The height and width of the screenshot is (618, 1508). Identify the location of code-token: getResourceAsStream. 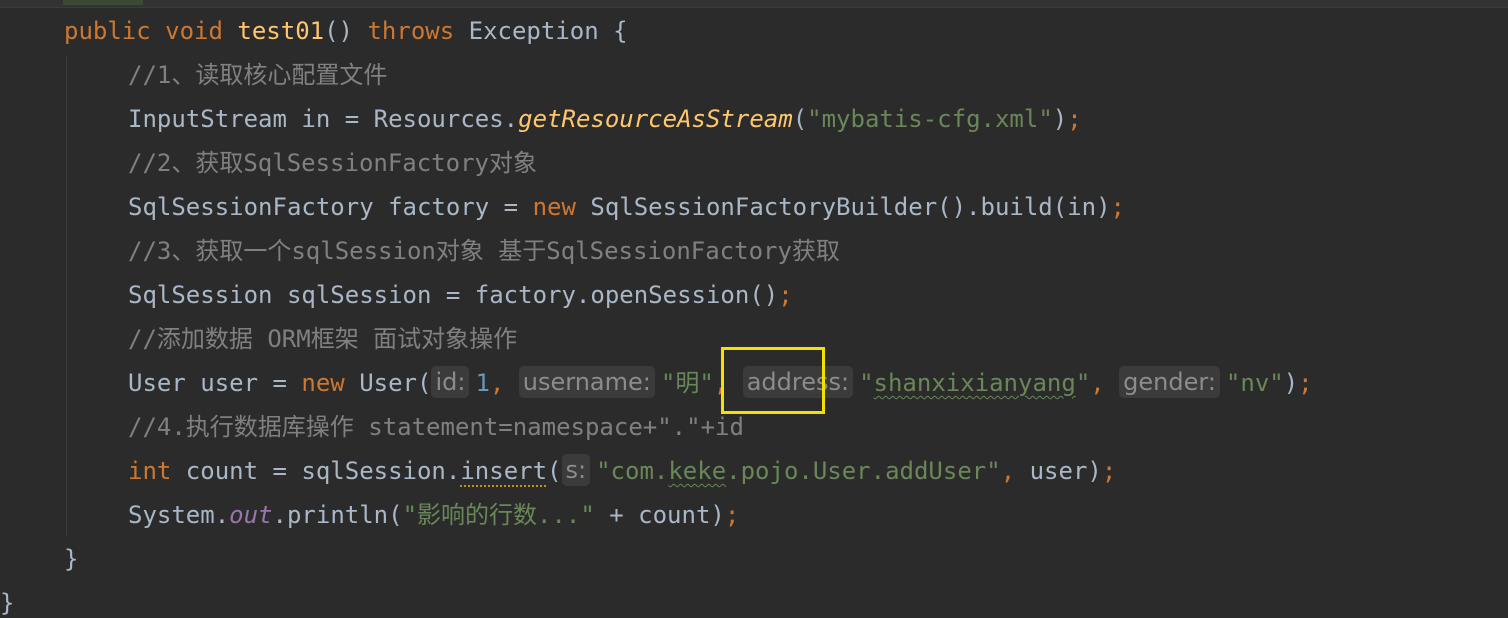
(655, 119).